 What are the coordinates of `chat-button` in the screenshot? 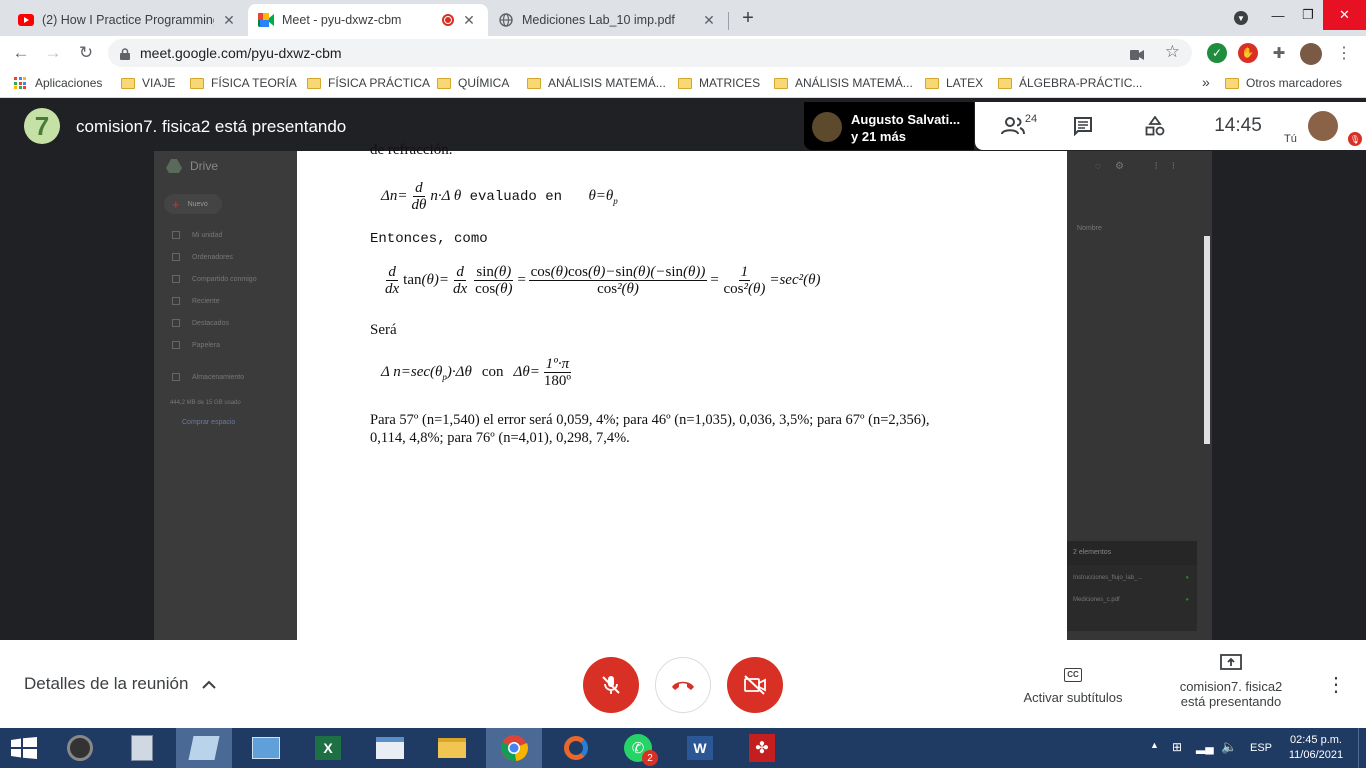 It's located at (1083, 126).